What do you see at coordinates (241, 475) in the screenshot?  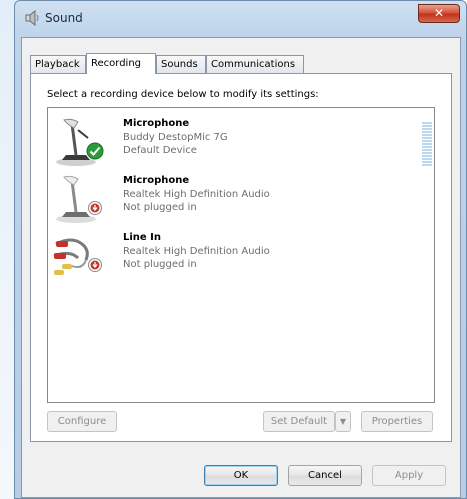 I see `ok-button: OK` at bounding box center [241, 475].